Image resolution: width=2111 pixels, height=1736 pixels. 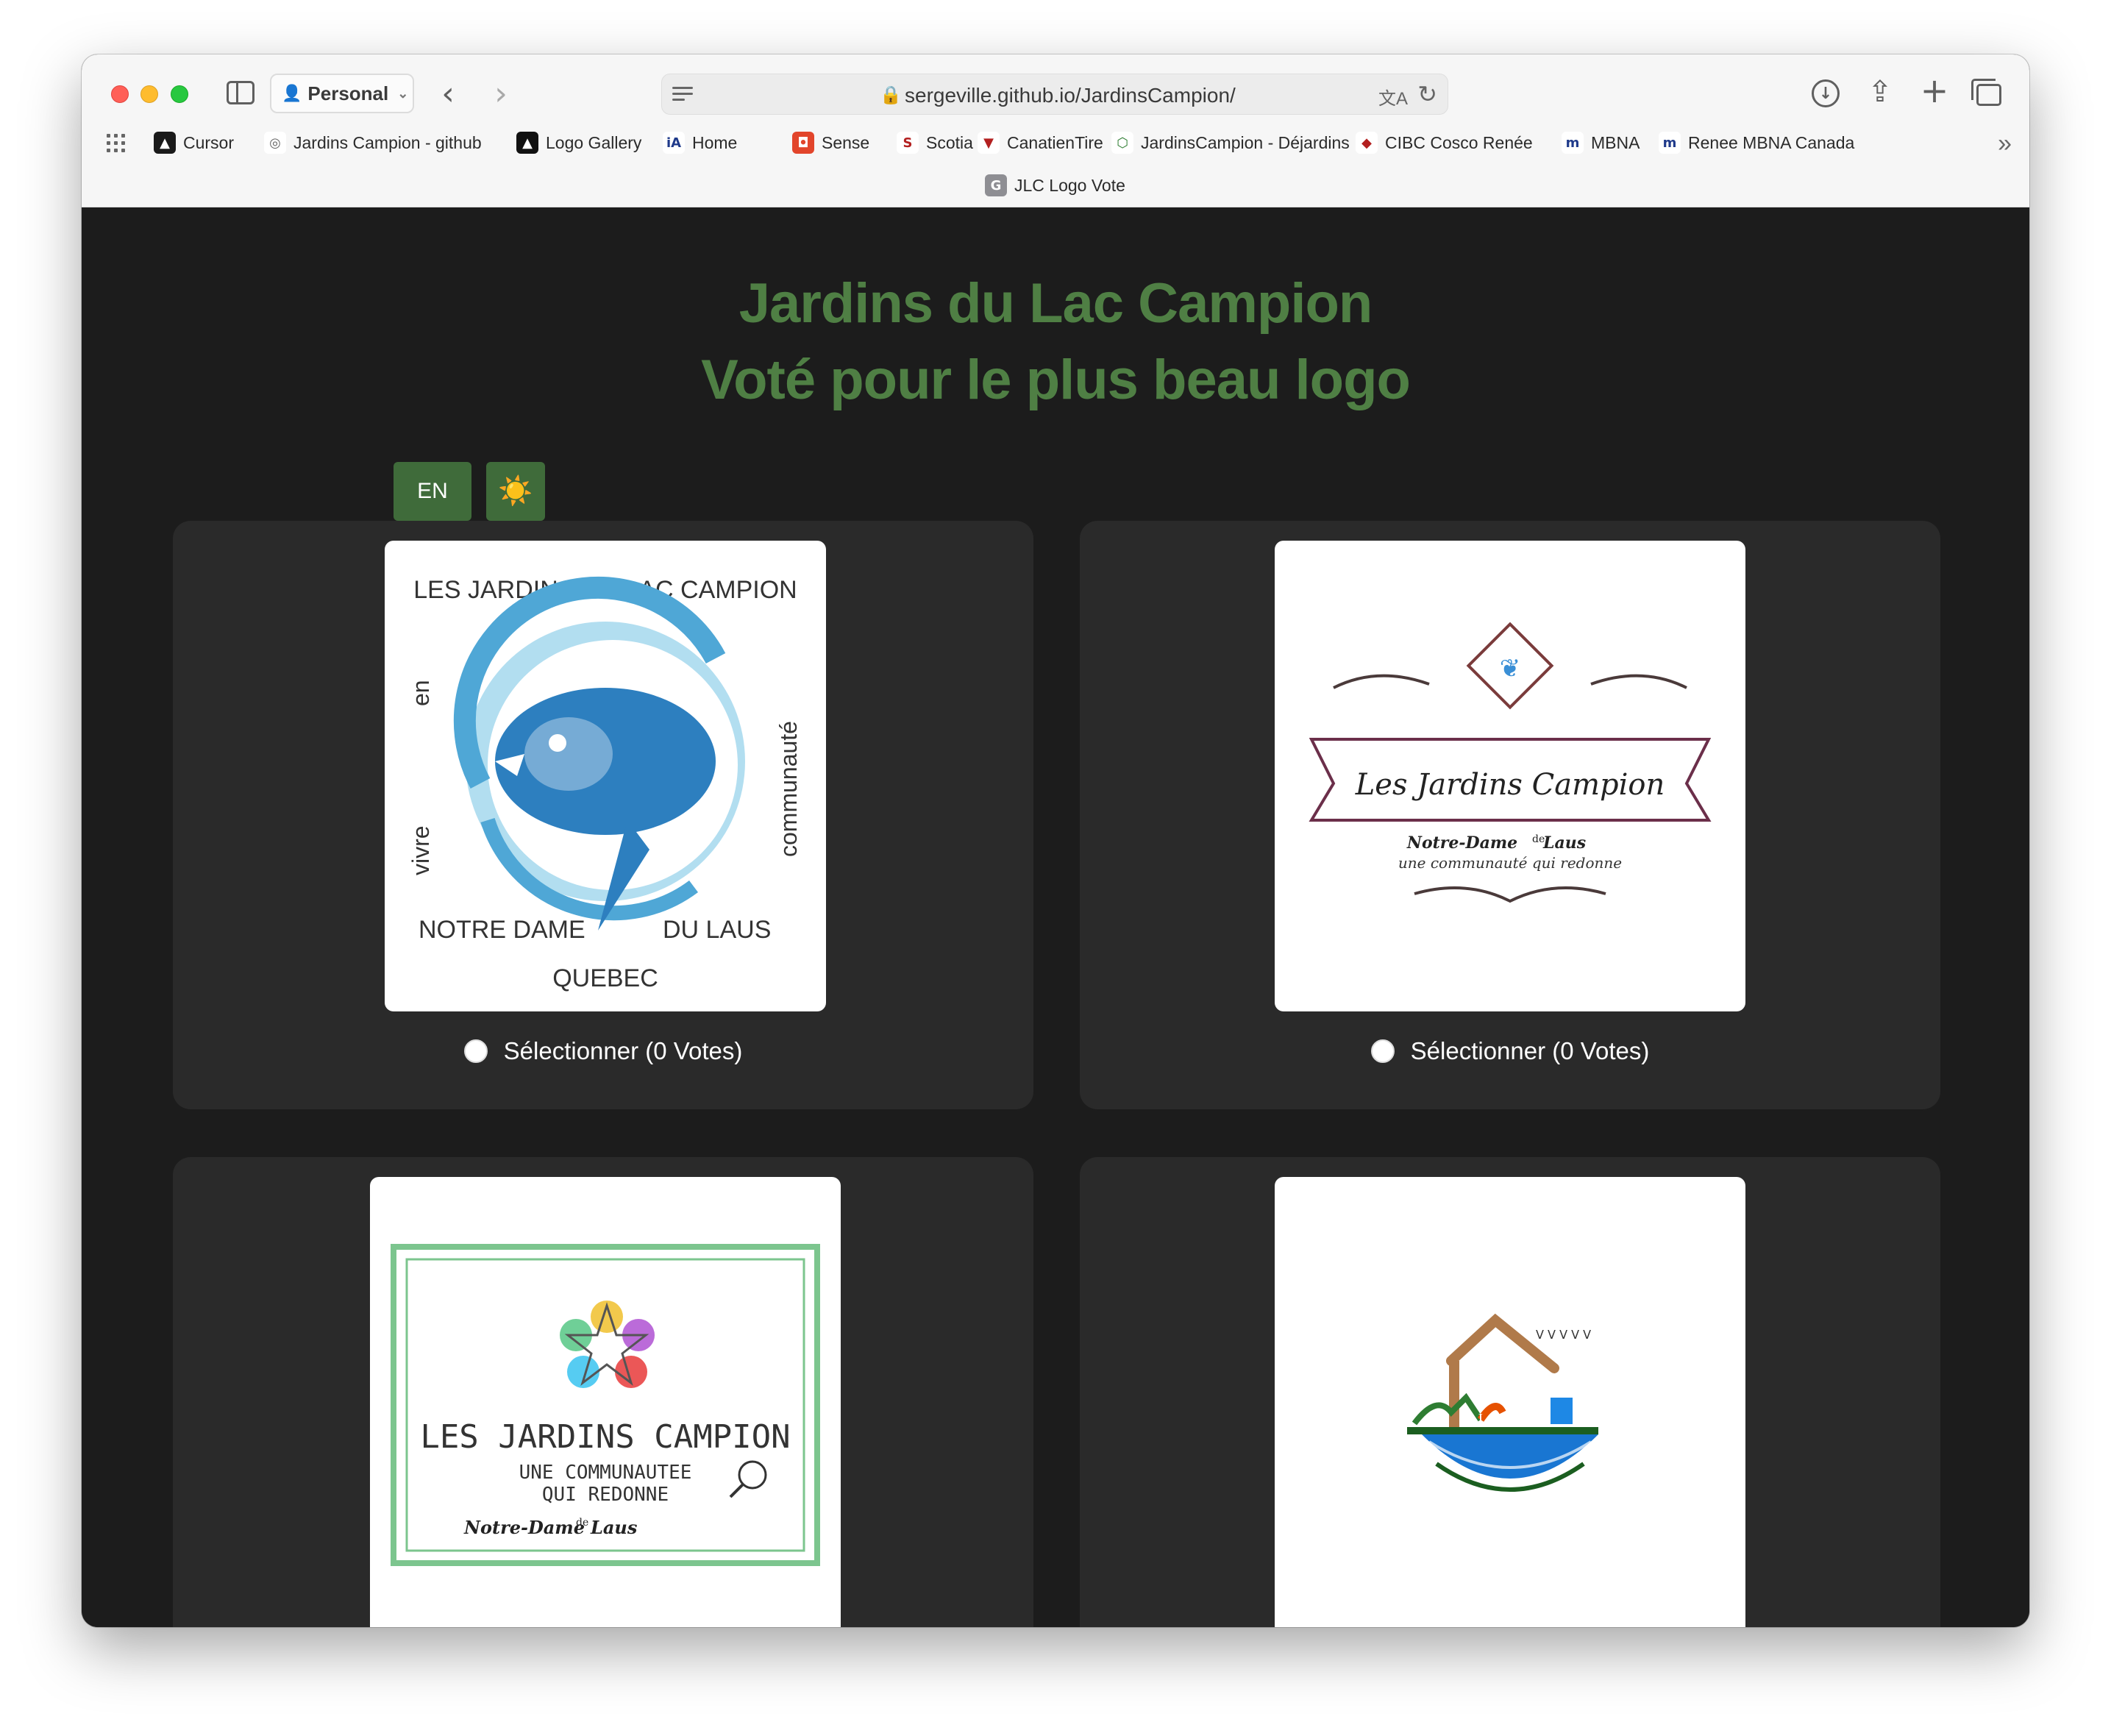 What do you see at coordinates (1601, 142) in the screenshot?
I see `bookmark-item: m MBNA` at bounding box center [1601, 142].